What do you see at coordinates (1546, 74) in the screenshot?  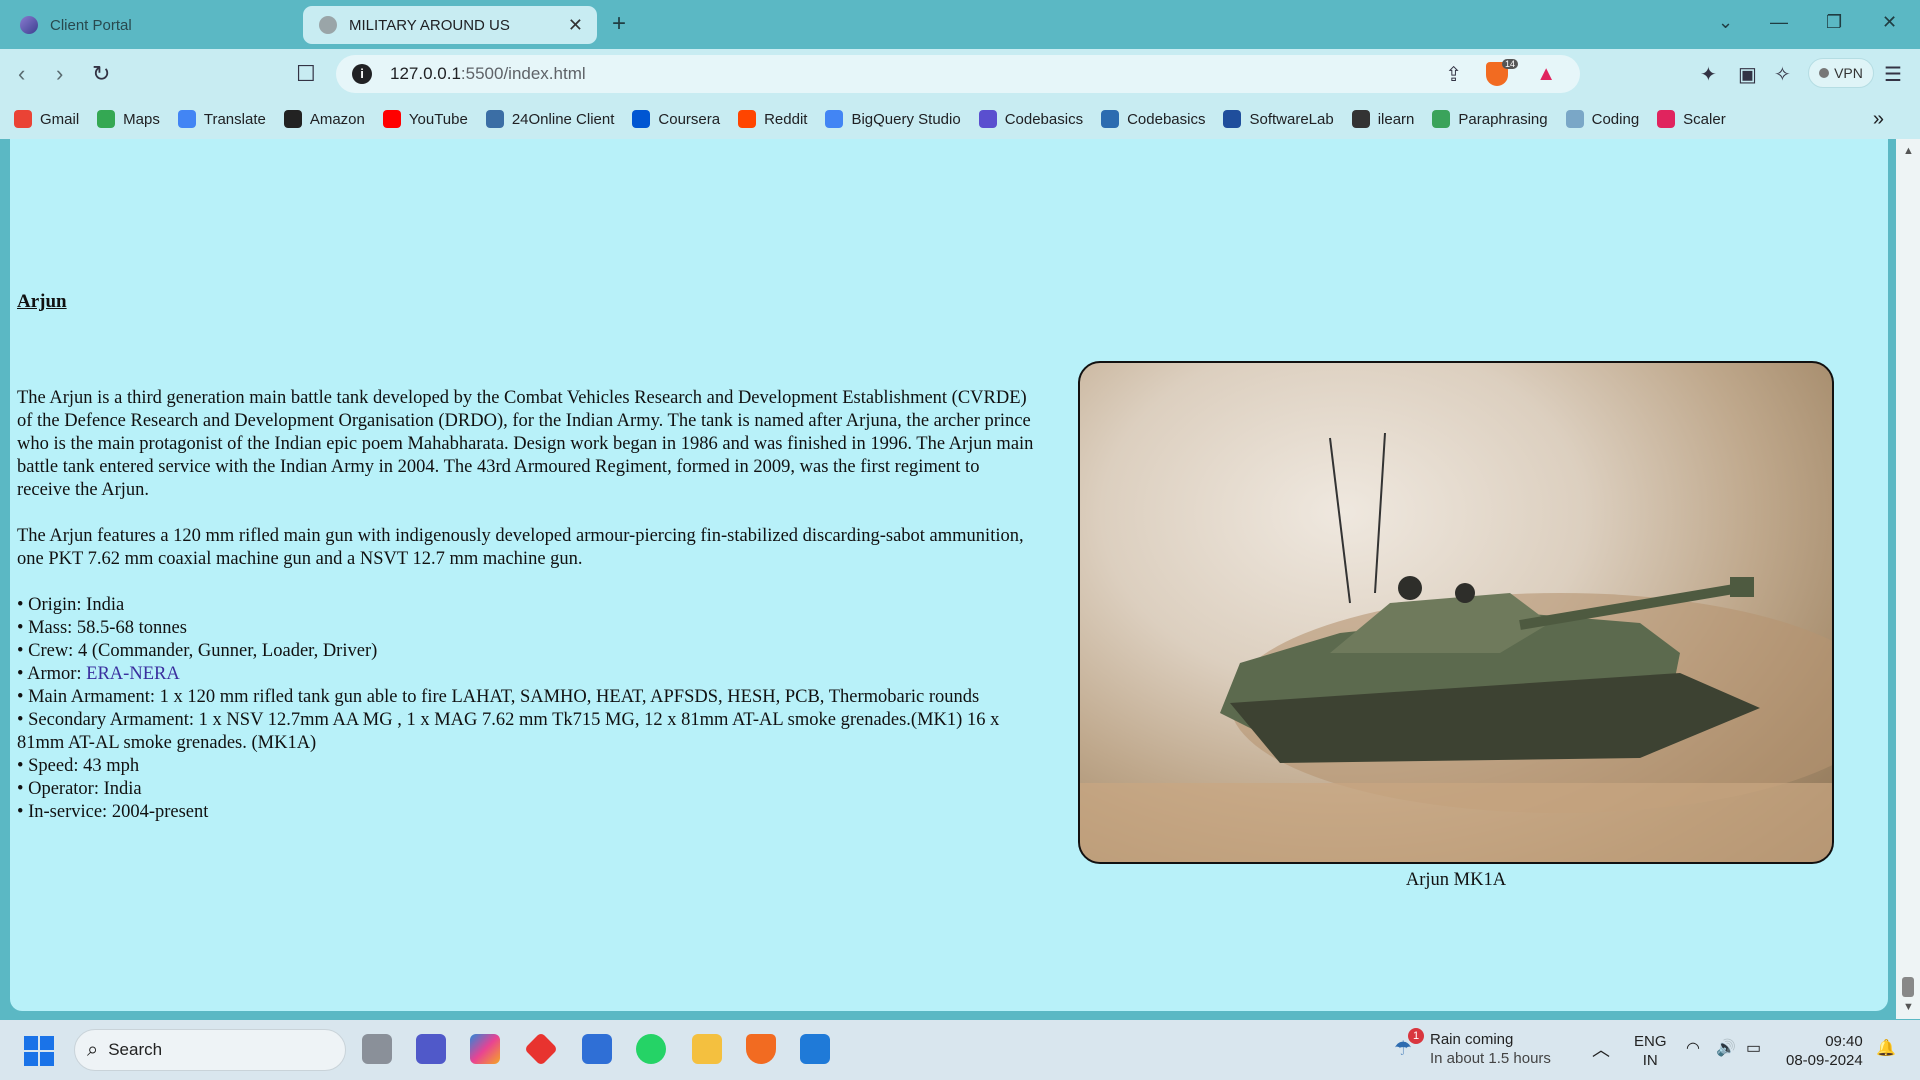 I see `brave-rewards-icon: ▲` at bounding box center [1546, 74].